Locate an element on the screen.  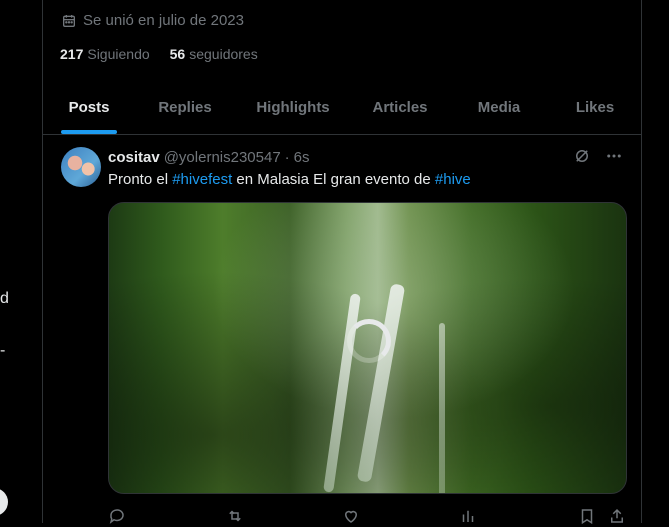
tweet-author-handle: @yolernis230547 is located at coordinates (222, 157).